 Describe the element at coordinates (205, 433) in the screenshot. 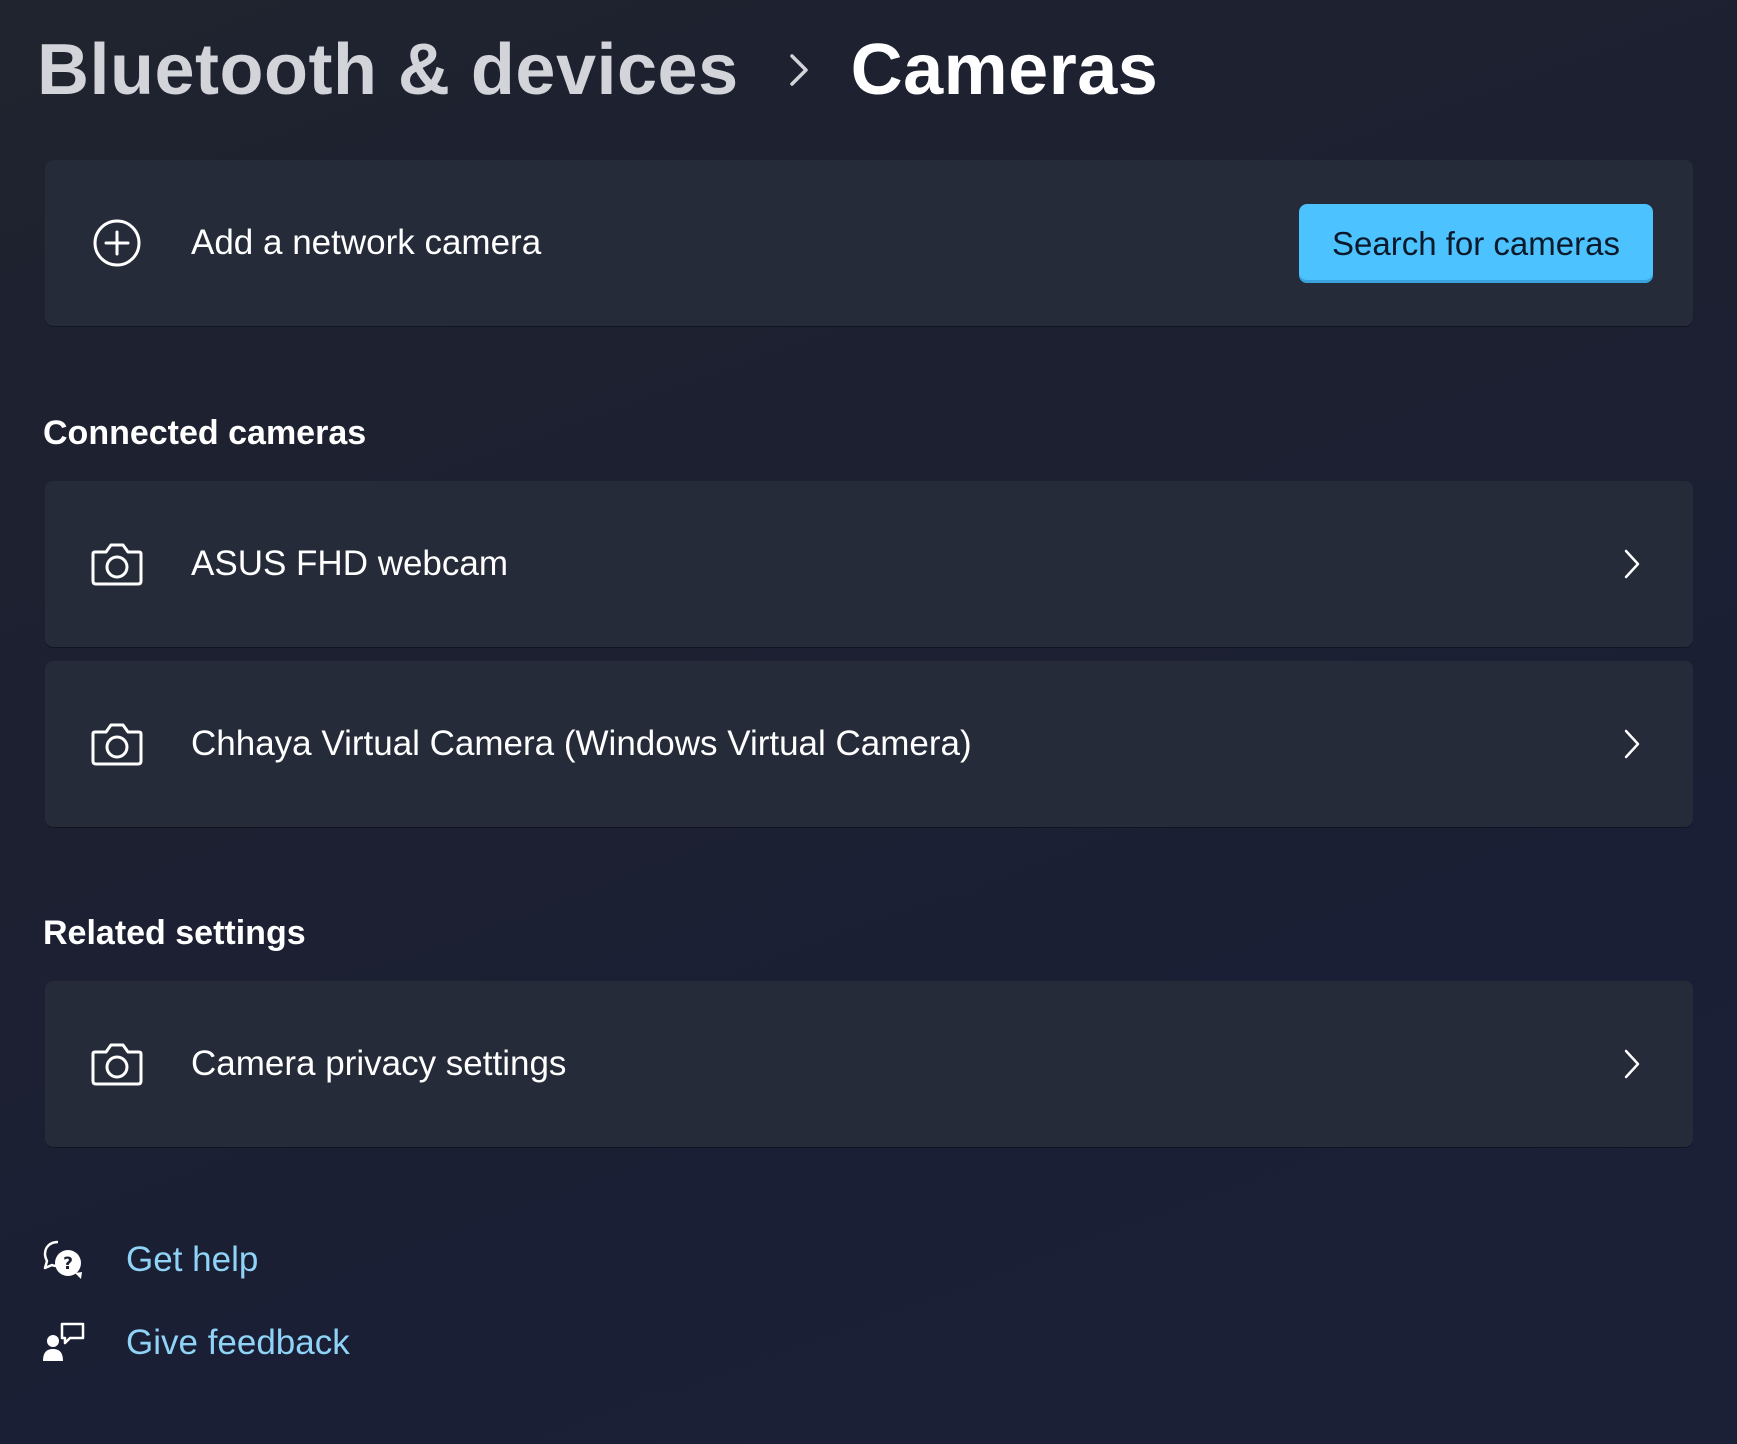

I see `connected-cameras-heading: Connected cameras` at that location.